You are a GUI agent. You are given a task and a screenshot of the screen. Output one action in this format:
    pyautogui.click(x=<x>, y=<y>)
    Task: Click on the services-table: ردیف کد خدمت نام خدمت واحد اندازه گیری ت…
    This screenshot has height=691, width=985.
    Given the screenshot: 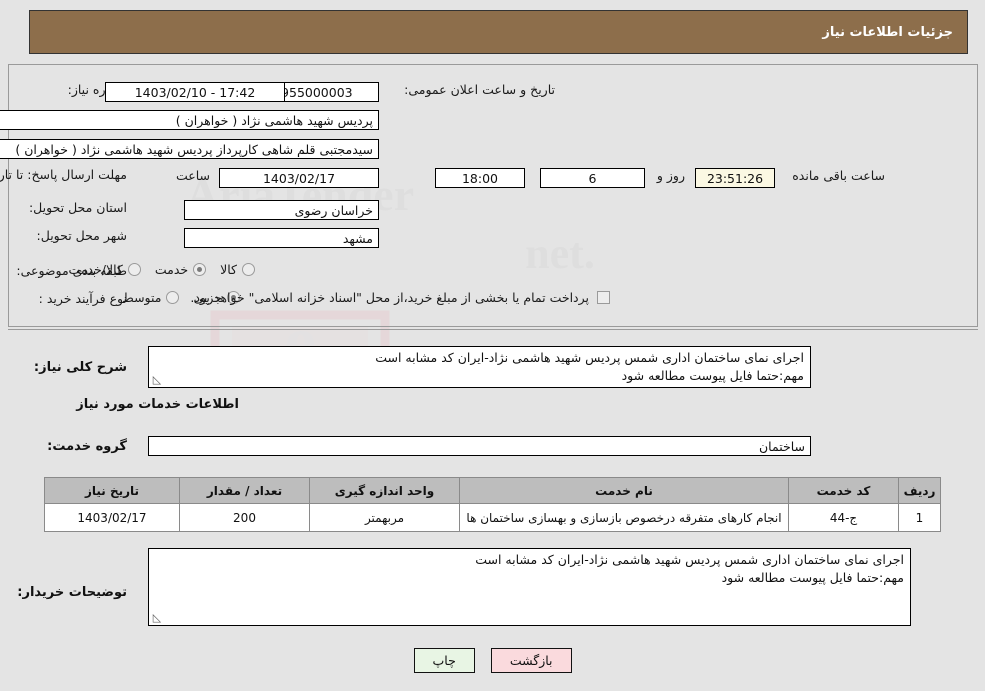 What is the action you would take?
    pyautogui.click(x=492, y=504)
    